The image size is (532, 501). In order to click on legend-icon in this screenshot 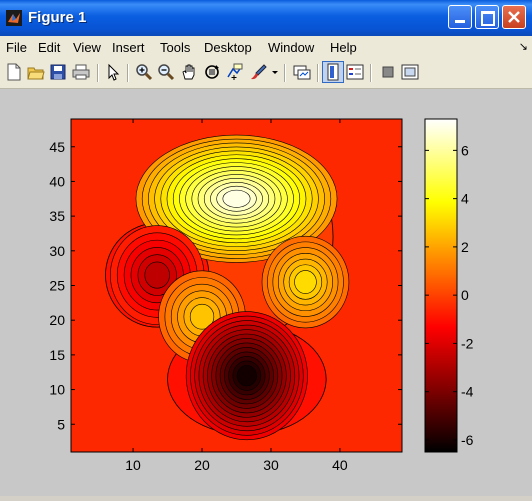, I will do `click(355, 72)`.